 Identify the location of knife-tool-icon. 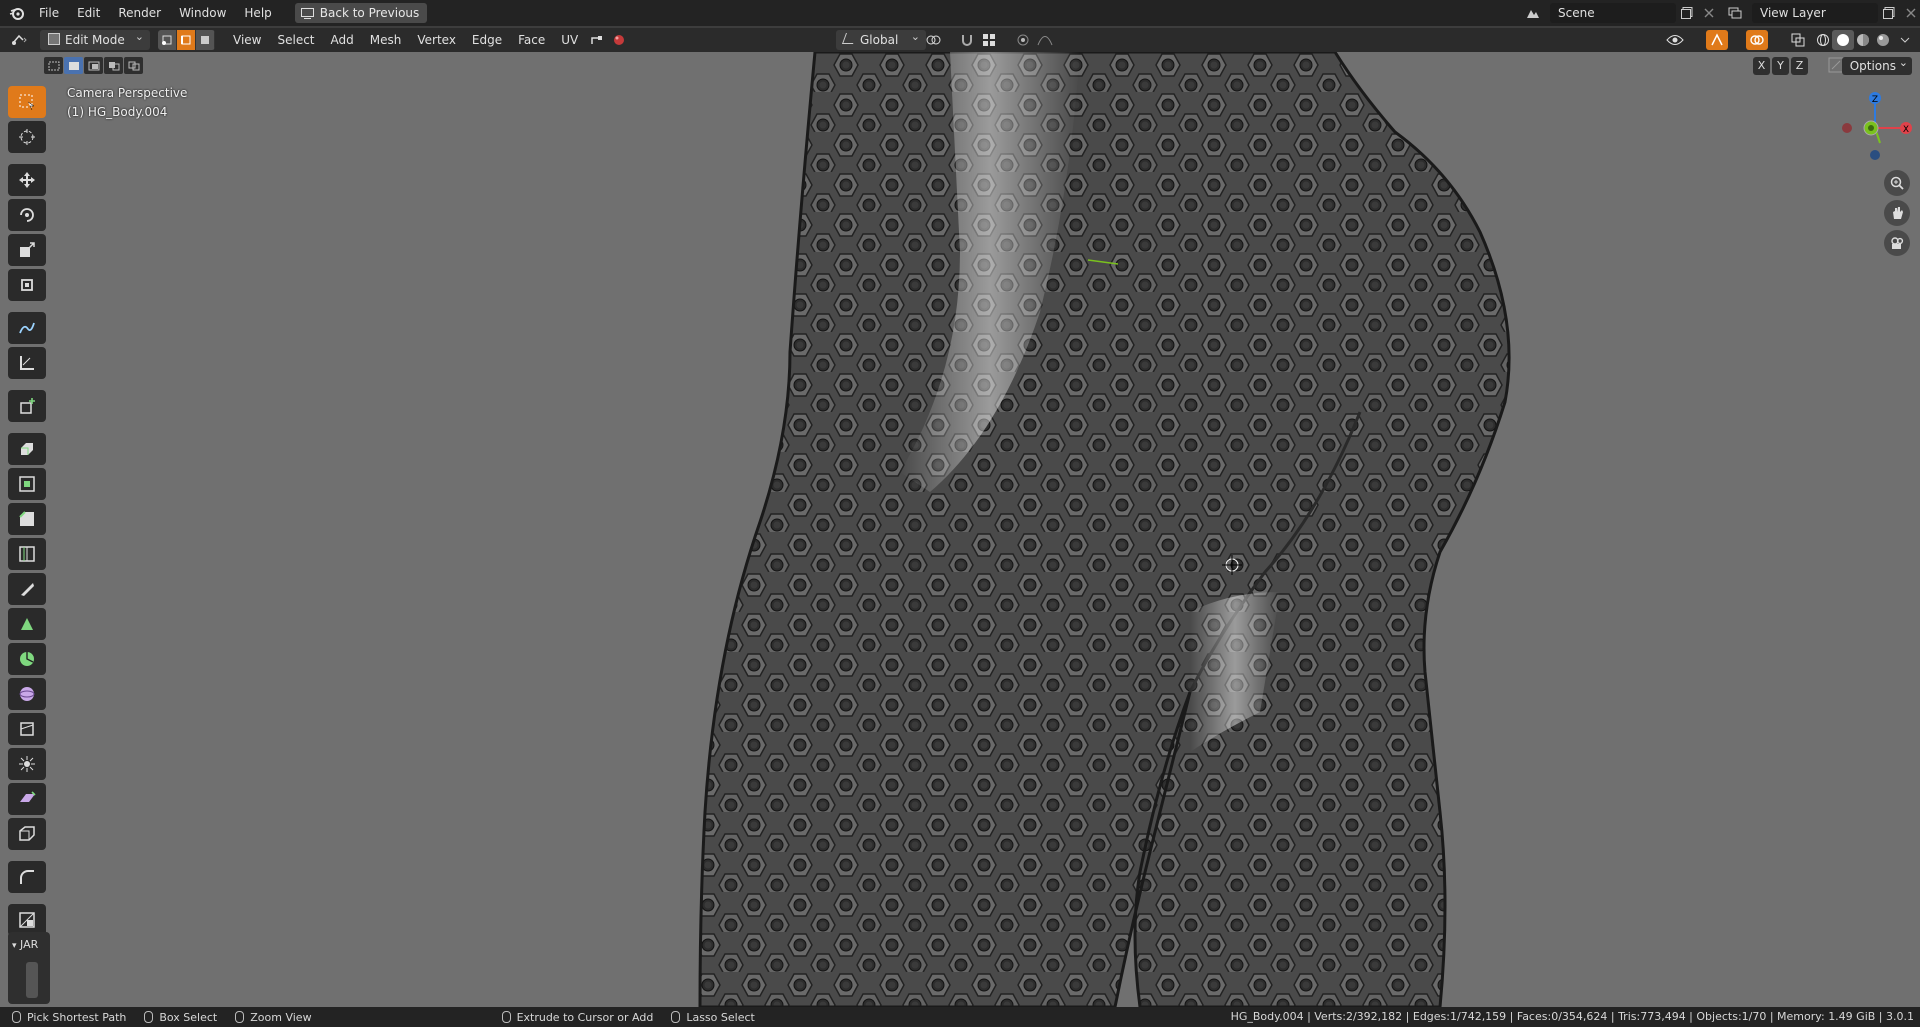
(27, 589).